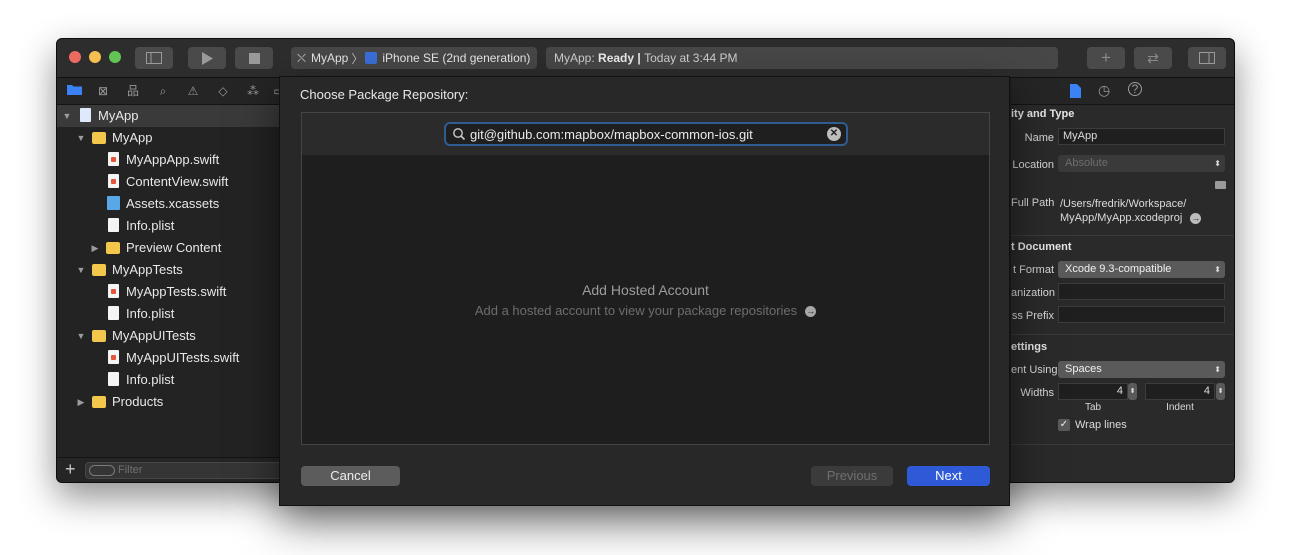  I want to click on wrap-lines-checkbox: ✓, so click(1064, 425).